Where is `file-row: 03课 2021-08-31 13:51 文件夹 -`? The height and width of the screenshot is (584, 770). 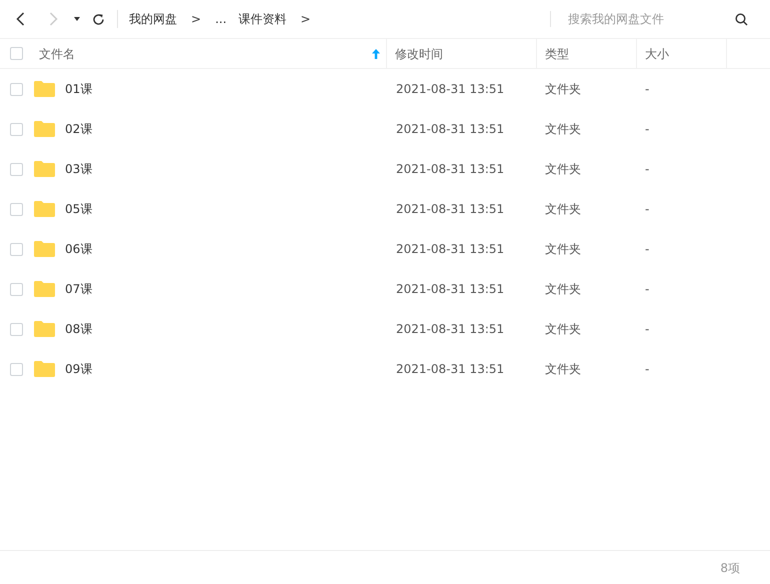
file-row: 03课 2021-08-31 13:51 文件夹 - is located at coordinates (385, 169).